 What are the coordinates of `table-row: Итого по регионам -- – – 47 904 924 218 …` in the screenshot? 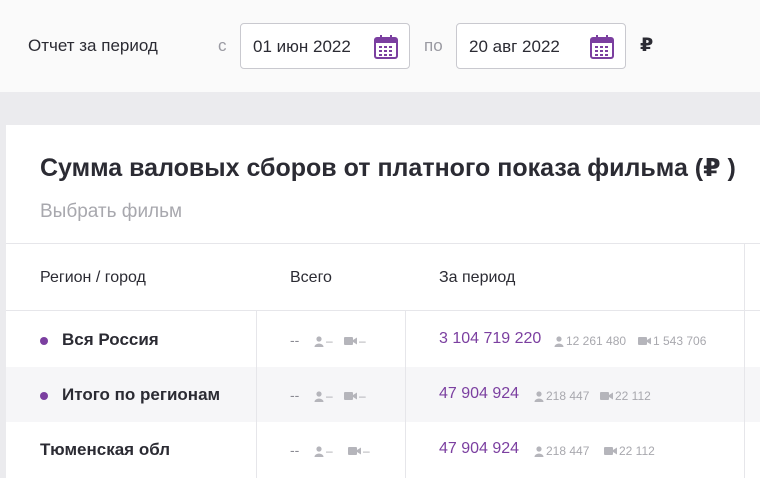 It's located at (383, 394).